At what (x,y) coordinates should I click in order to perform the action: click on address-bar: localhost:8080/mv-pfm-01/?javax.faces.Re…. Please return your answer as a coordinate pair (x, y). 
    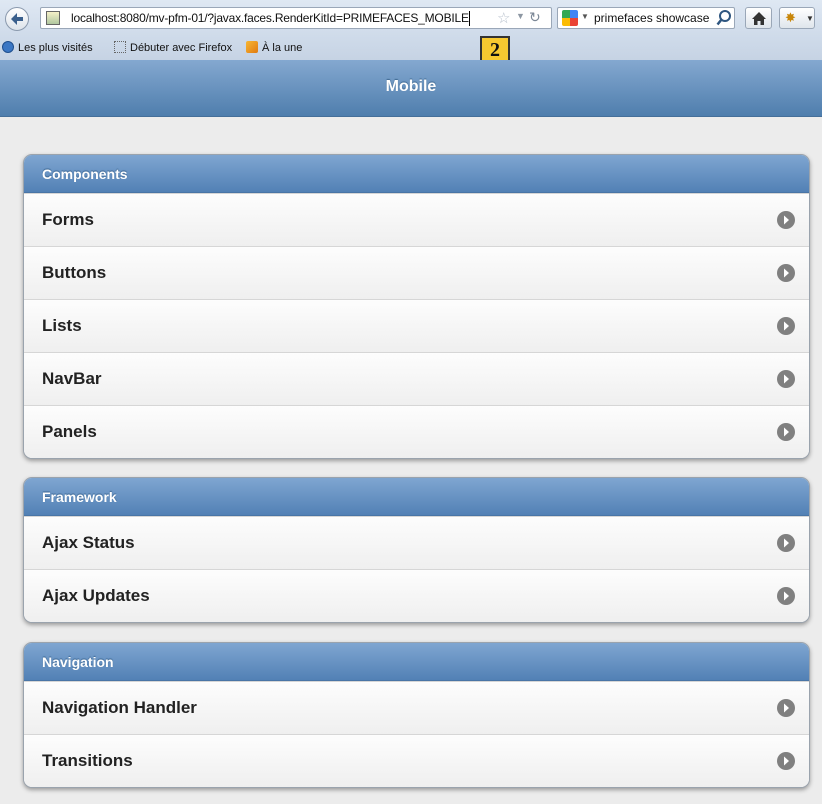
    Looking at the image, I should click on (296, 18).